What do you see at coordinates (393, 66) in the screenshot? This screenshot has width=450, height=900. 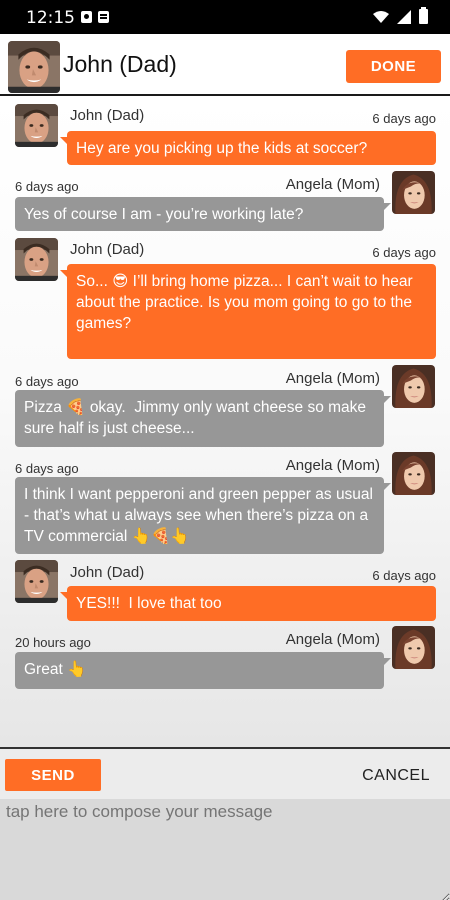 I see `done-button: DONE` at bounding box center [393, 66].